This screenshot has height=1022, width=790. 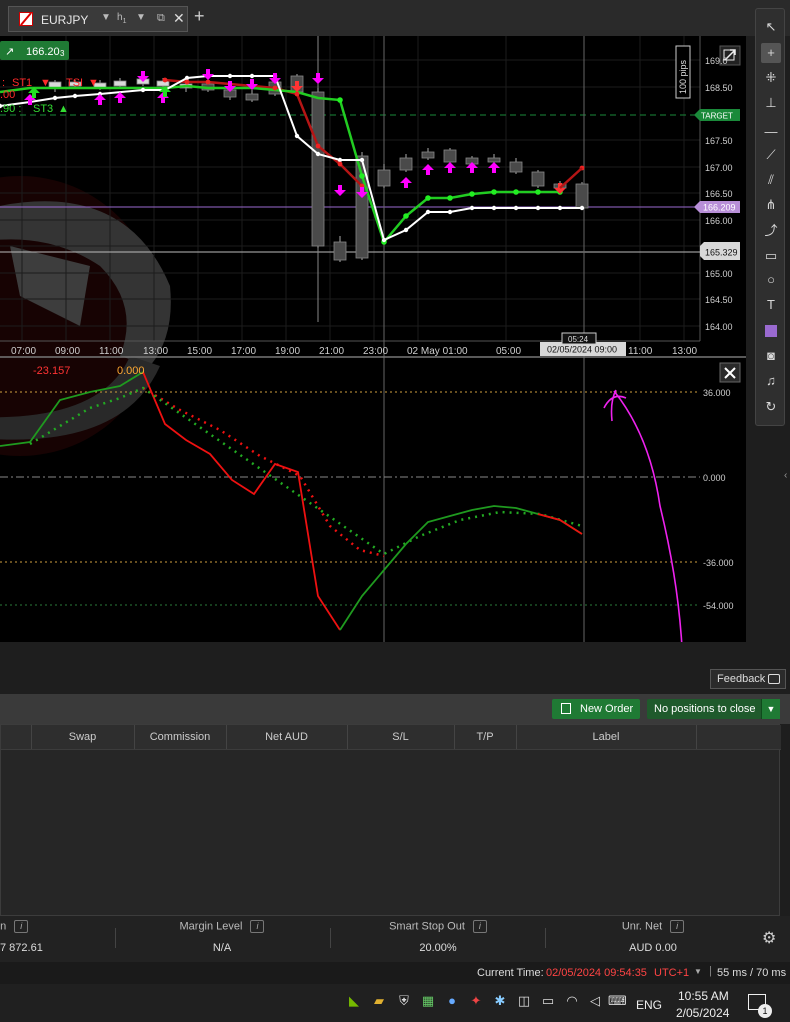 I want to click on price-tag-crosshair: 165.329, so click(x=720, y=251).